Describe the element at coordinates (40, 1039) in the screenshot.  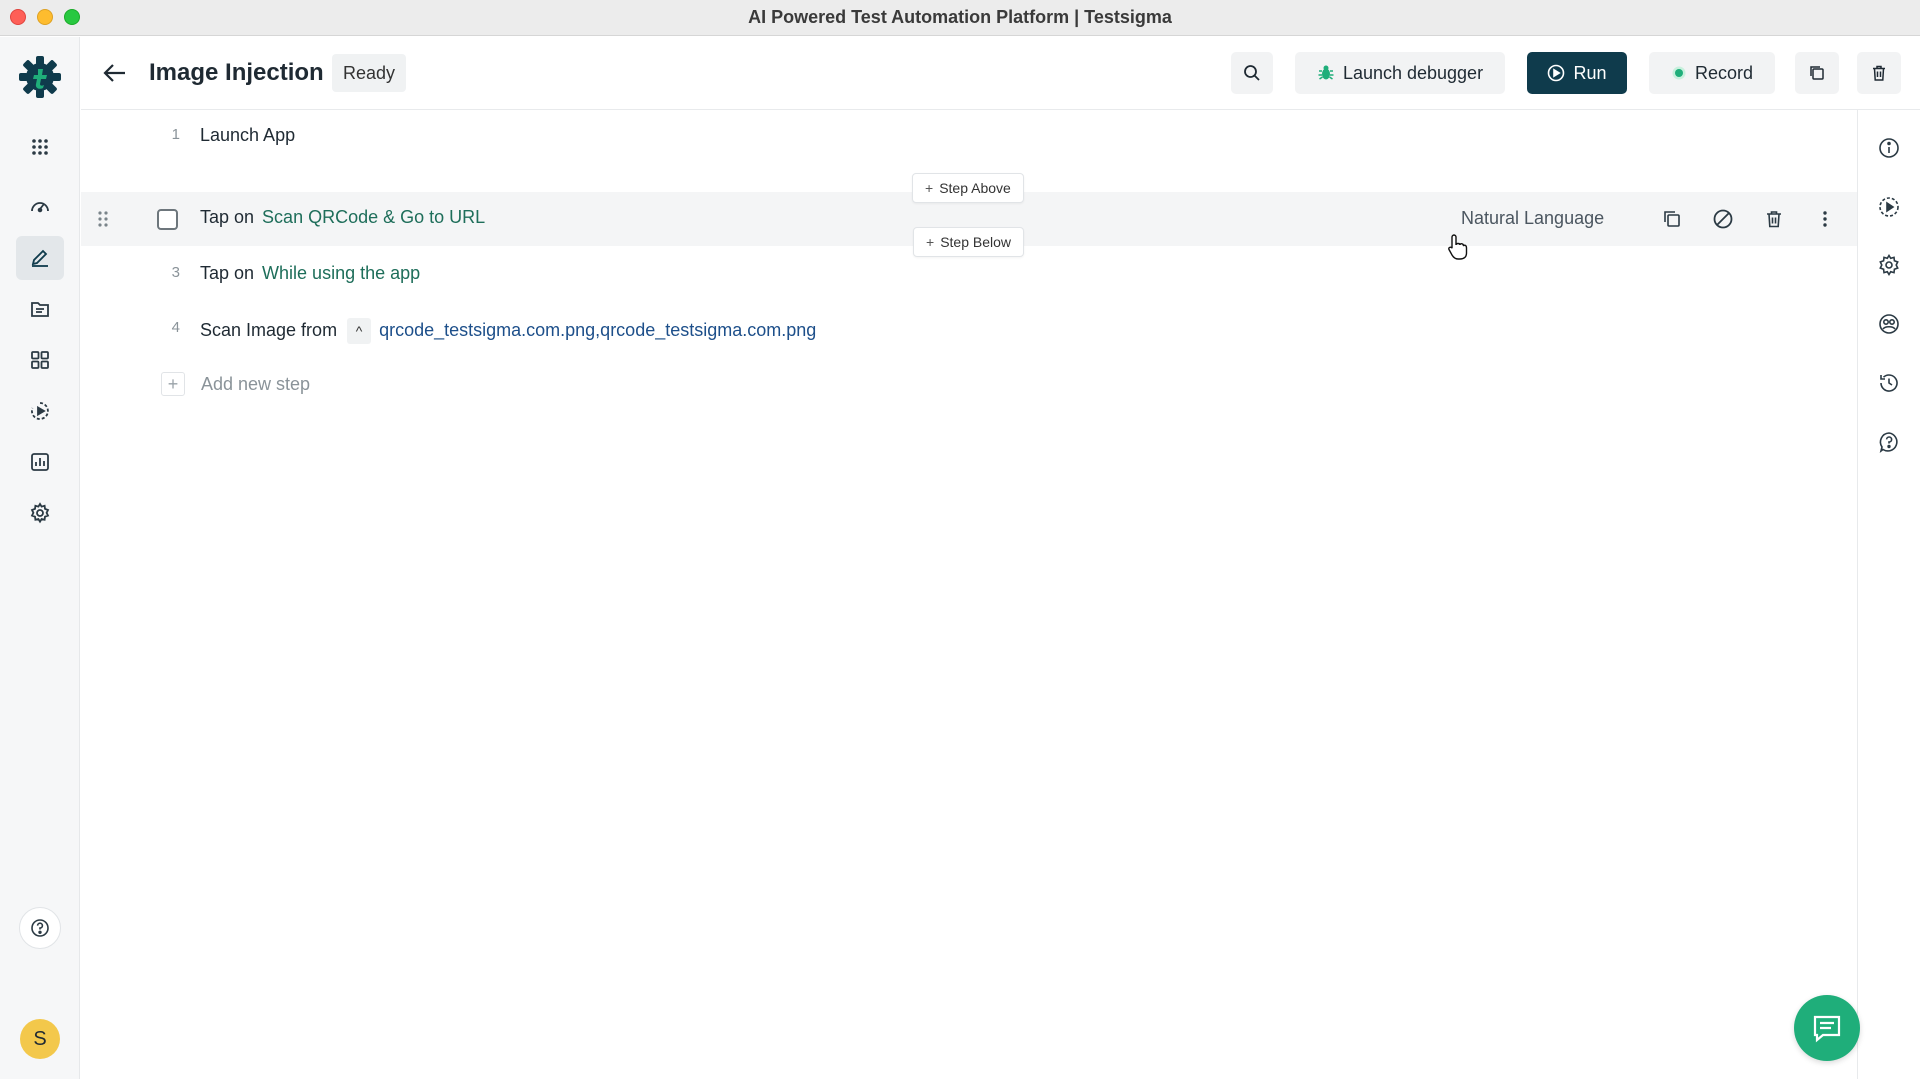
I see `user-avatar: S` at that location.